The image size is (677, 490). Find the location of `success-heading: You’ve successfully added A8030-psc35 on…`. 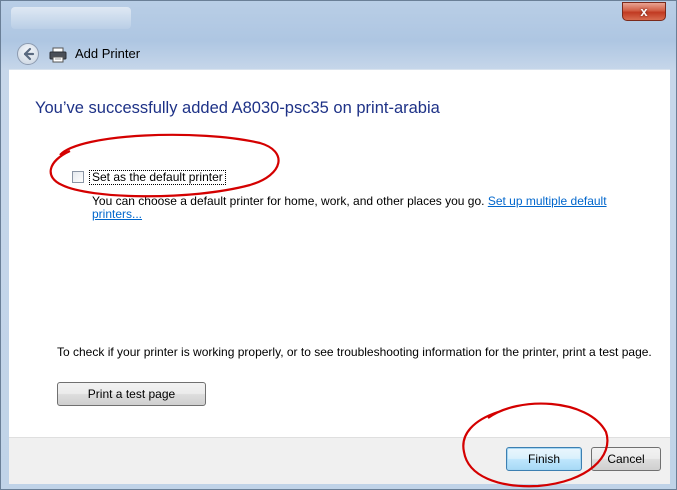

success-heading: You’ve successfully added A8030-psc35 on… is located at coordinates (237, 108).